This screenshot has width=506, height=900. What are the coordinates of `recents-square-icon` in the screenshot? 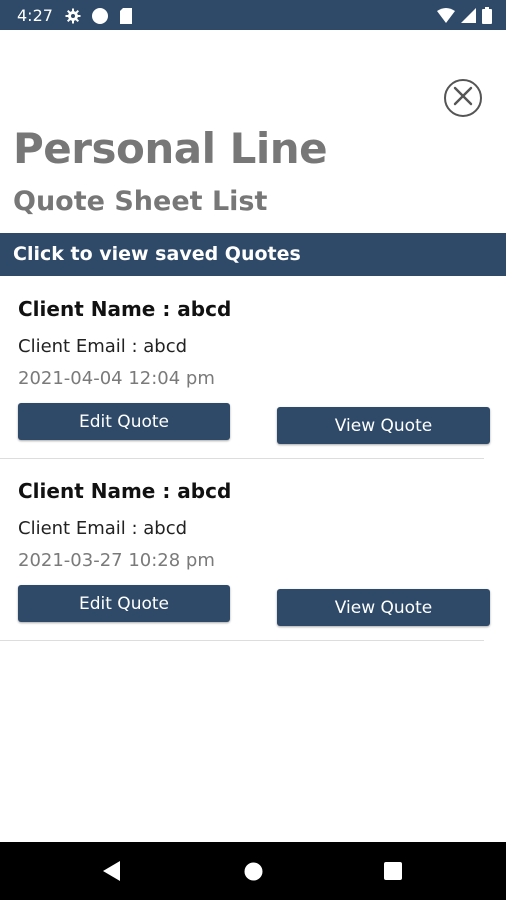 It's located at (393, 873).